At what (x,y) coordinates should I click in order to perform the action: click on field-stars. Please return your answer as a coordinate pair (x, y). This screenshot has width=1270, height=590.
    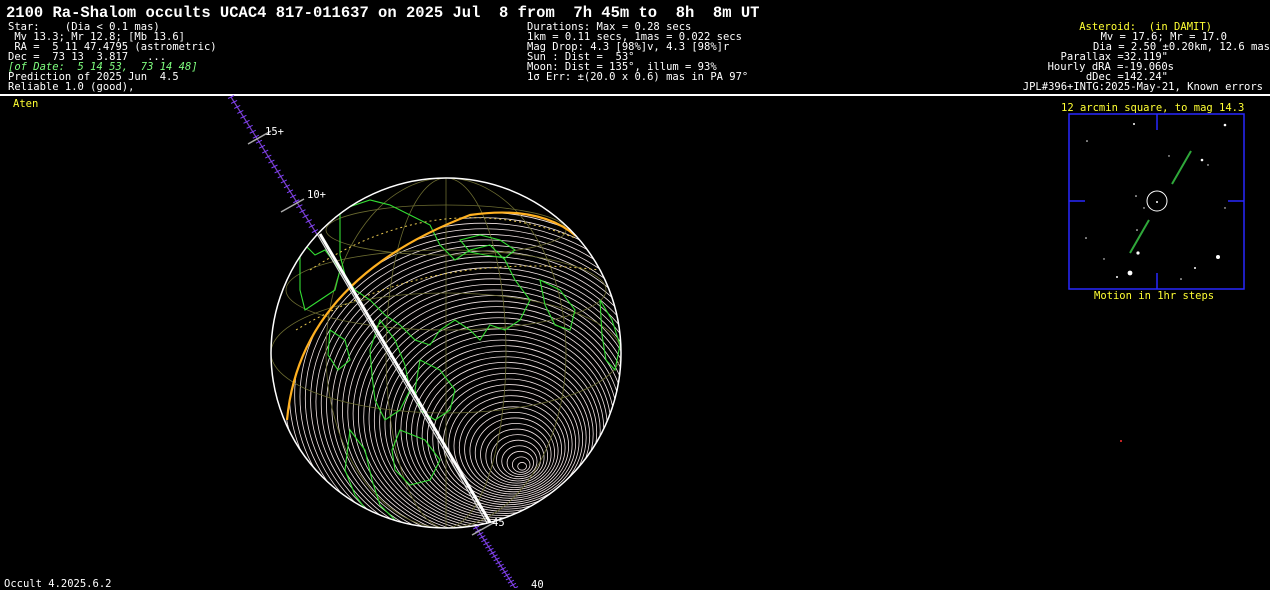
    Looking at the image, I should click on (1156, 201).